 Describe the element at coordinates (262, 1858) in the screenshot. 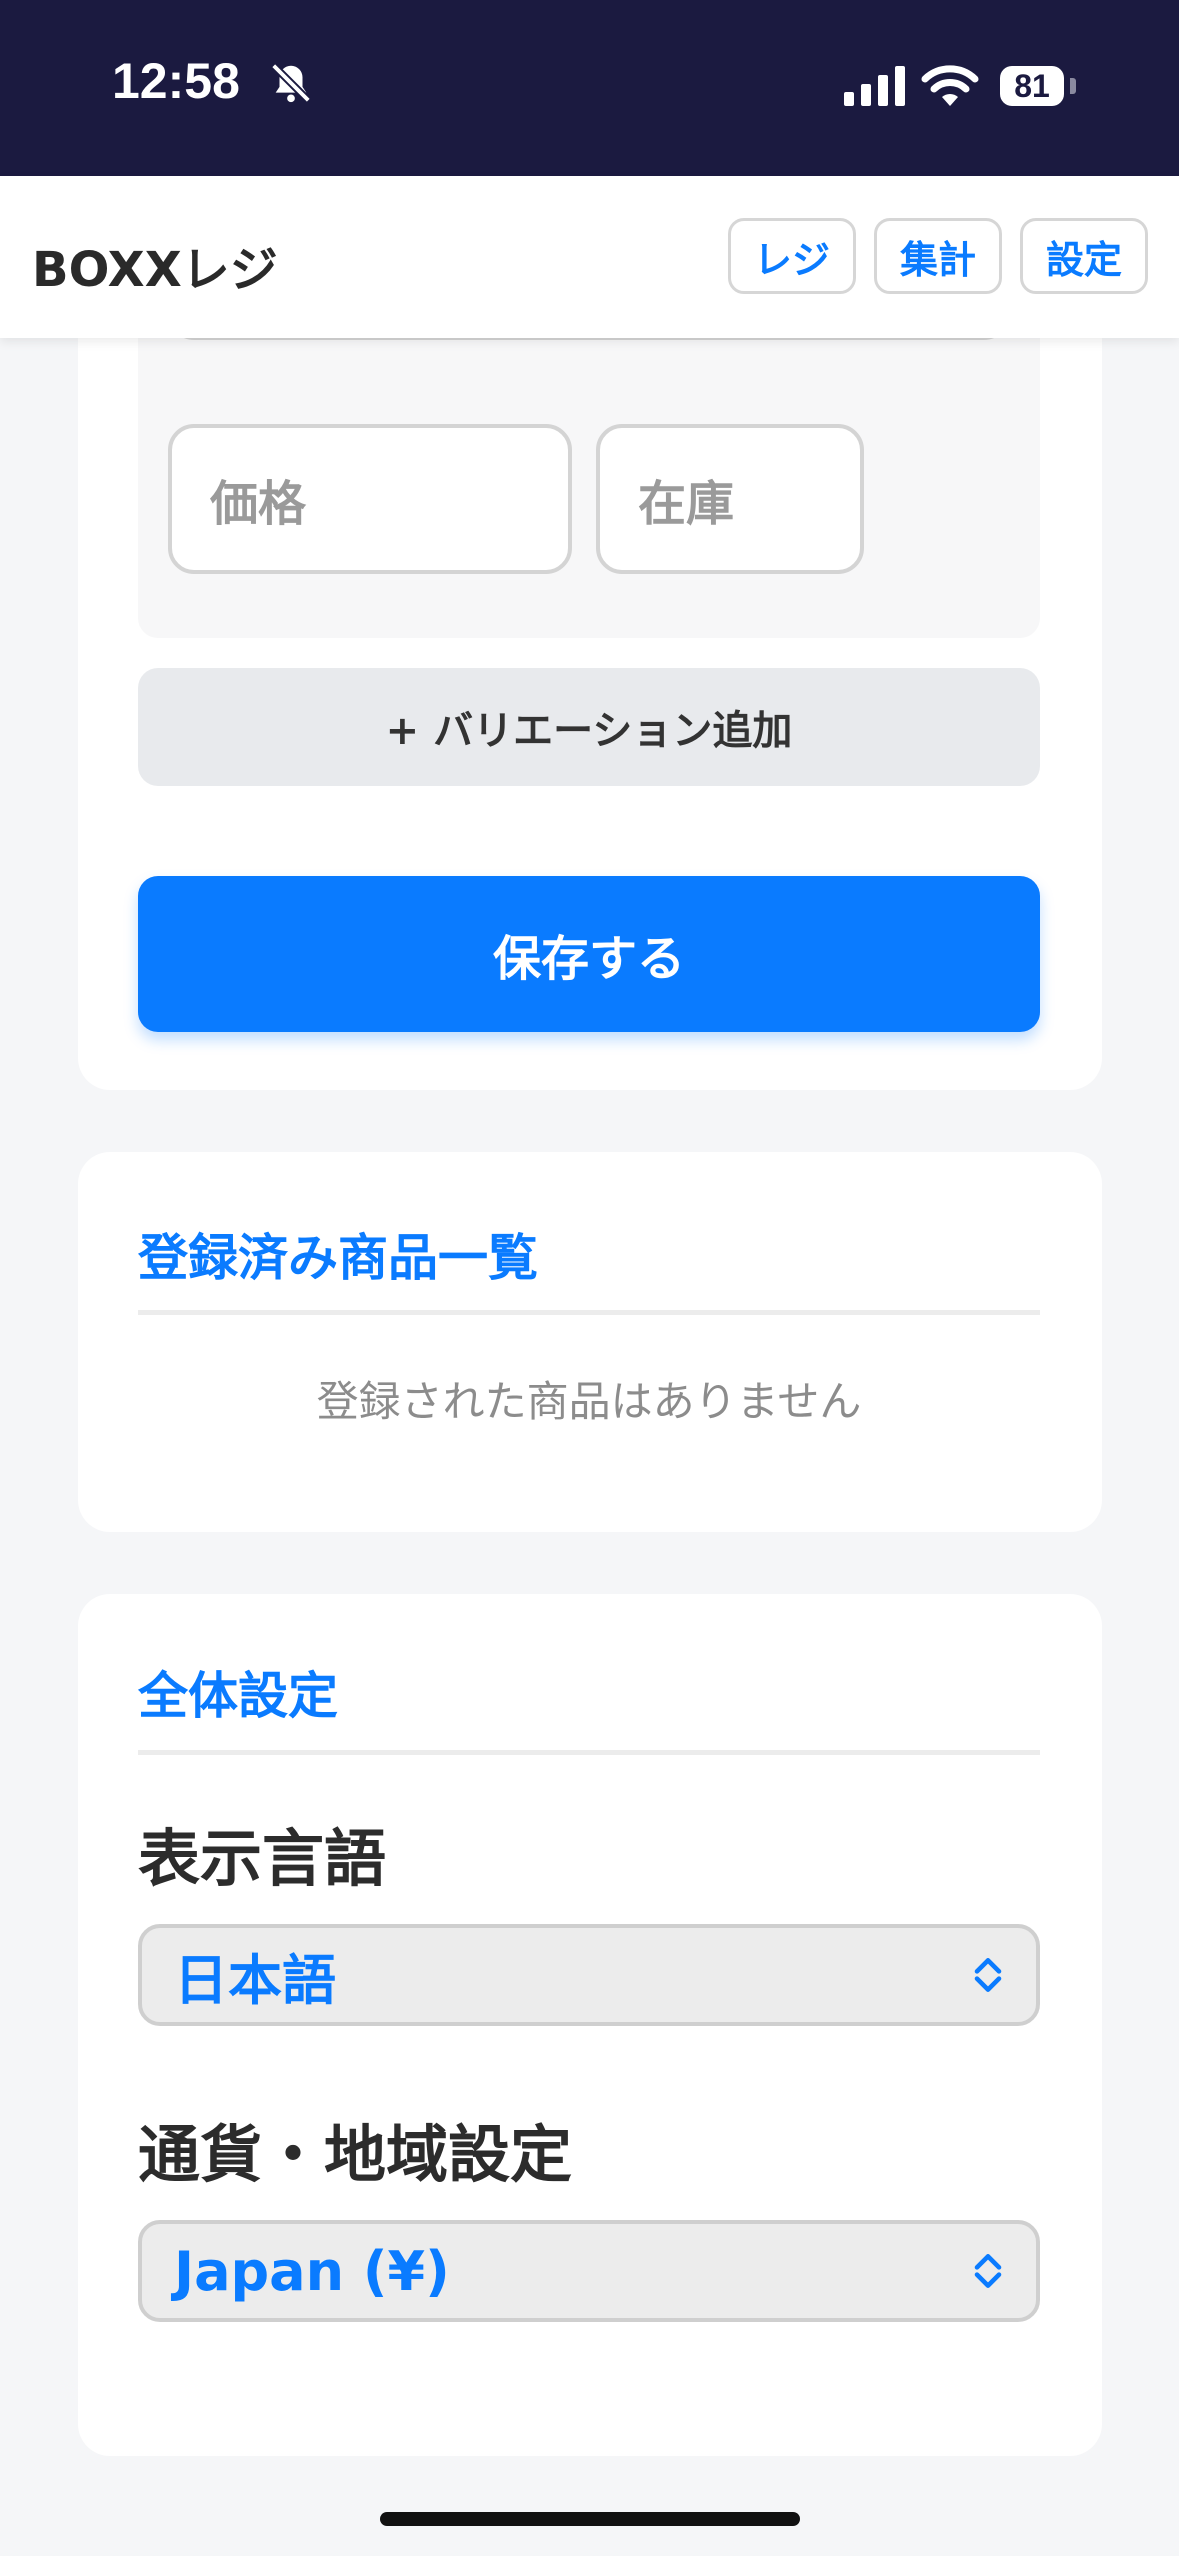

I see `language-label: 表示言語` at that location.